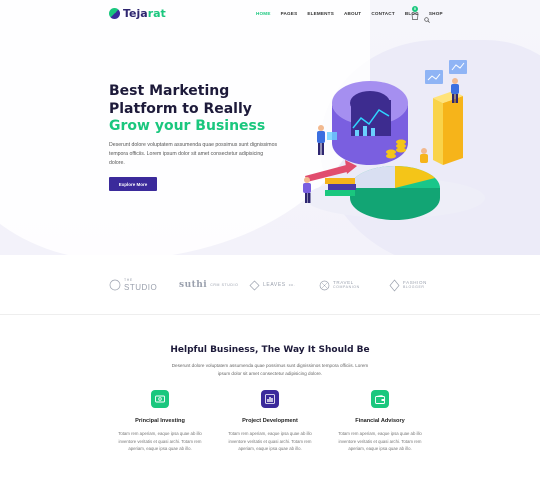 The image size is (540, 500). What do you see at coordinates (144, 13) in the screenshot?
I see `logo-text: Tejarat` at bounding box center [144, 13].